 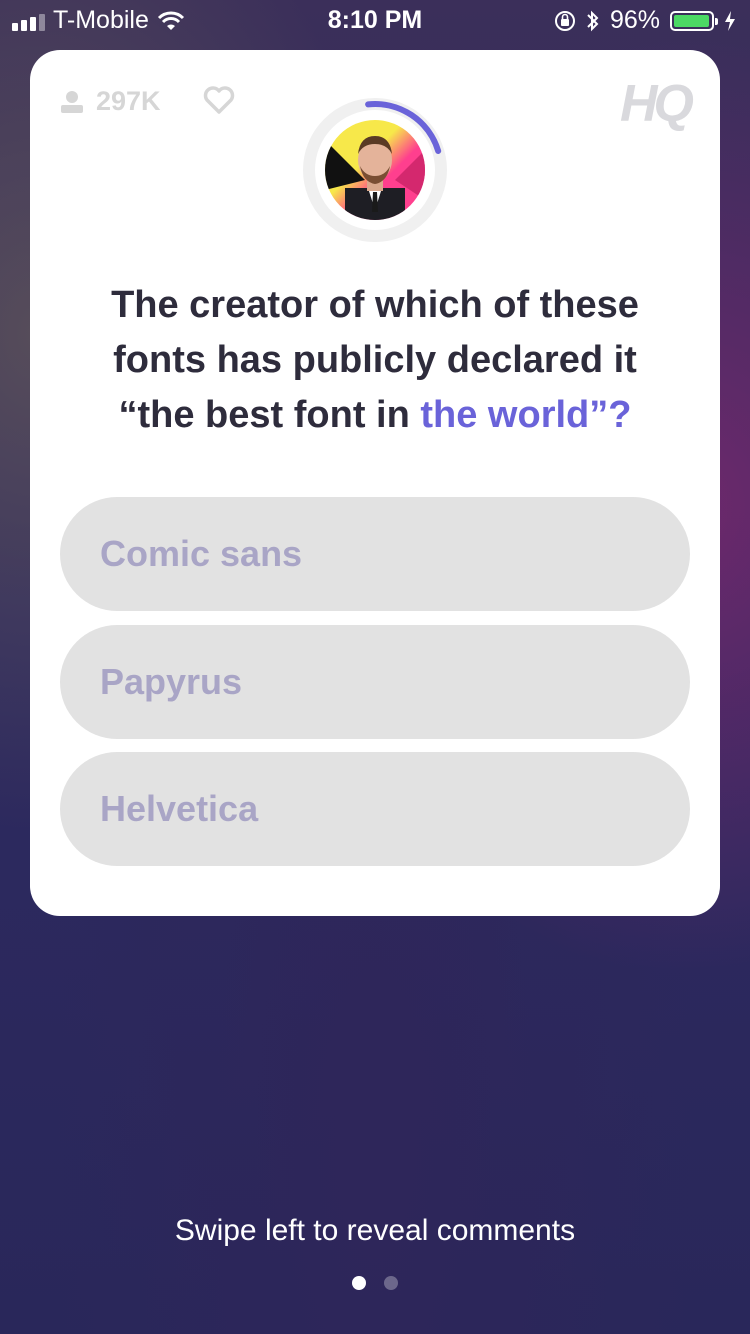 What do you see at coordinates (375, 20) in the screenshot?
I see `status-bar: T-Mobile 8:10 PM 96%` at bounding box center [375, 20].